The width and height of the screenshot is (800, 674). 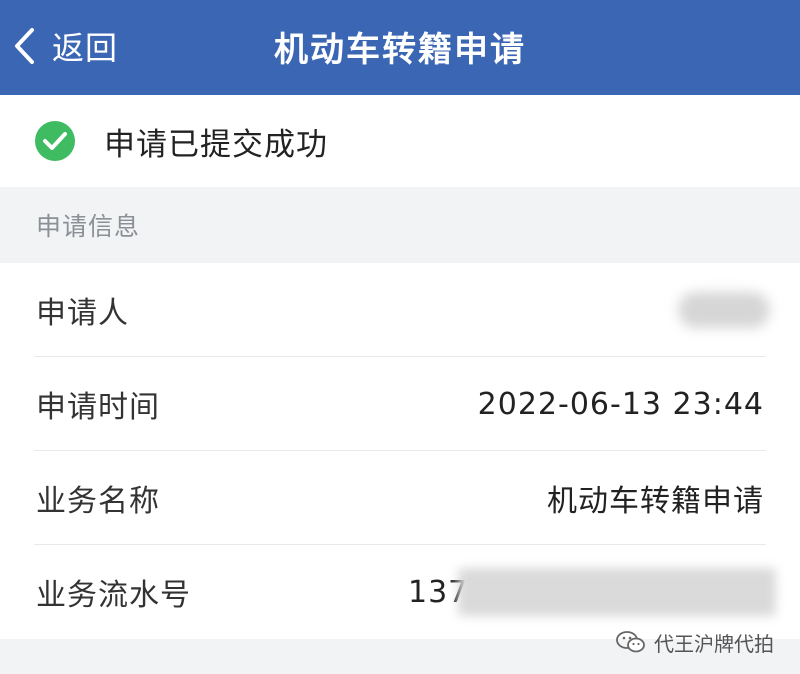 I want to click on redacted-serial-number, so click(x=617, y=592).